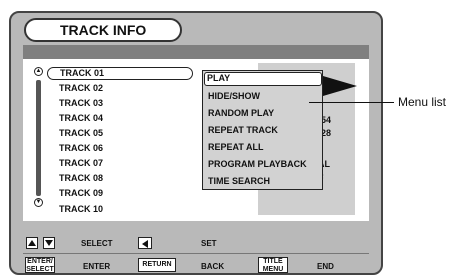 The image size is (469, 277). I want to click on title-menu-key: TITLE MENU, so click(273, 265).